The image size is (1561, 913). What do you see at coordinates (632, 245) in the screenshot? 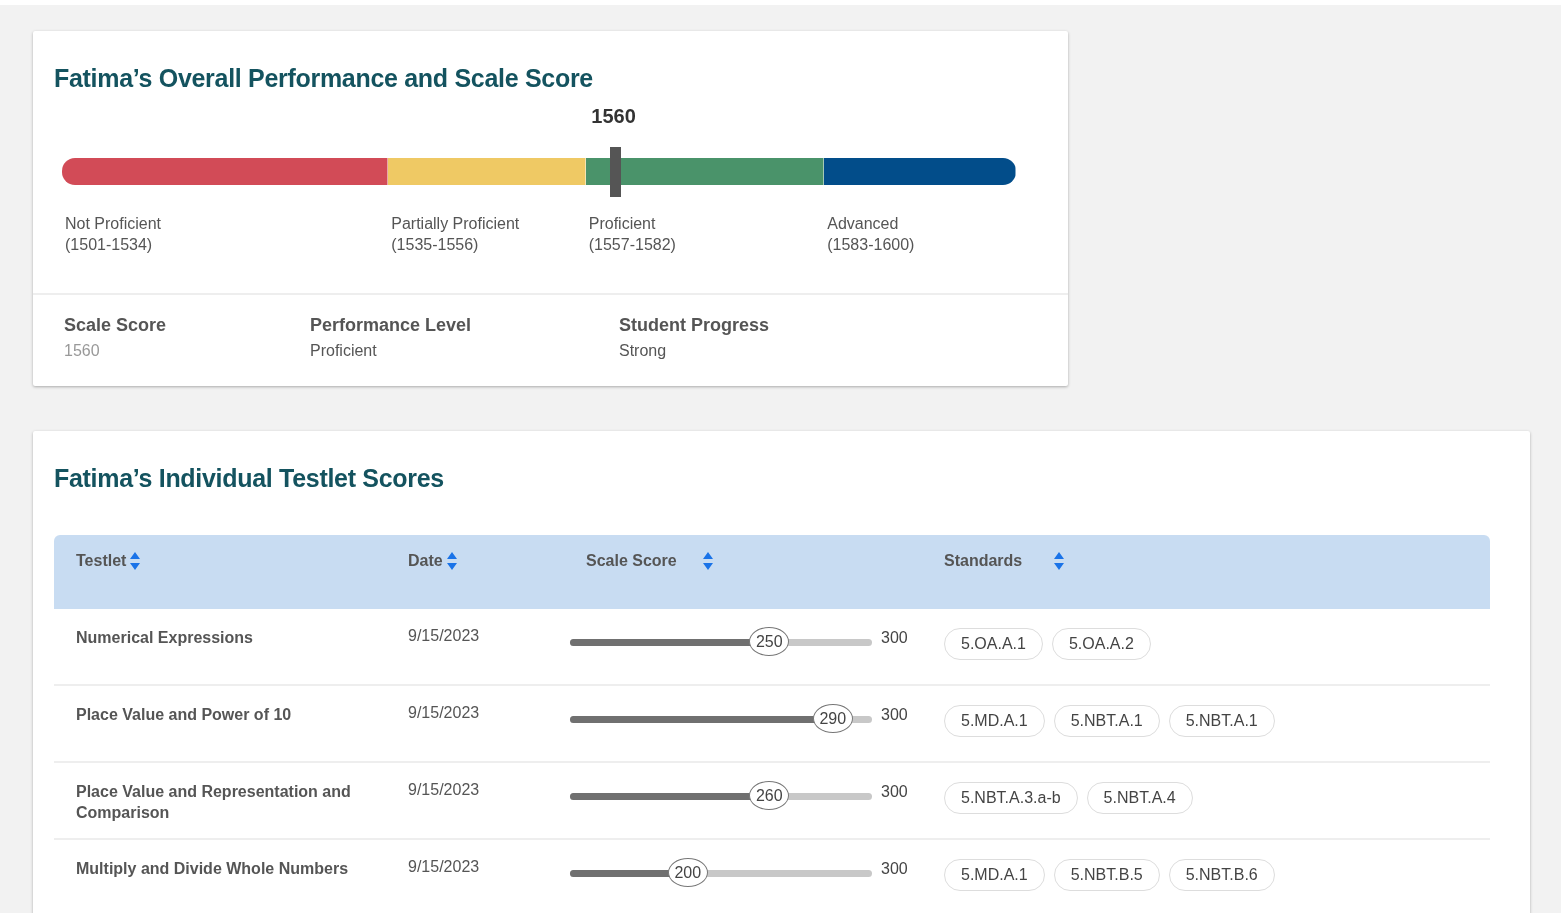
I see `band-range: (1557-1582)` at bounding box center [632, 245].